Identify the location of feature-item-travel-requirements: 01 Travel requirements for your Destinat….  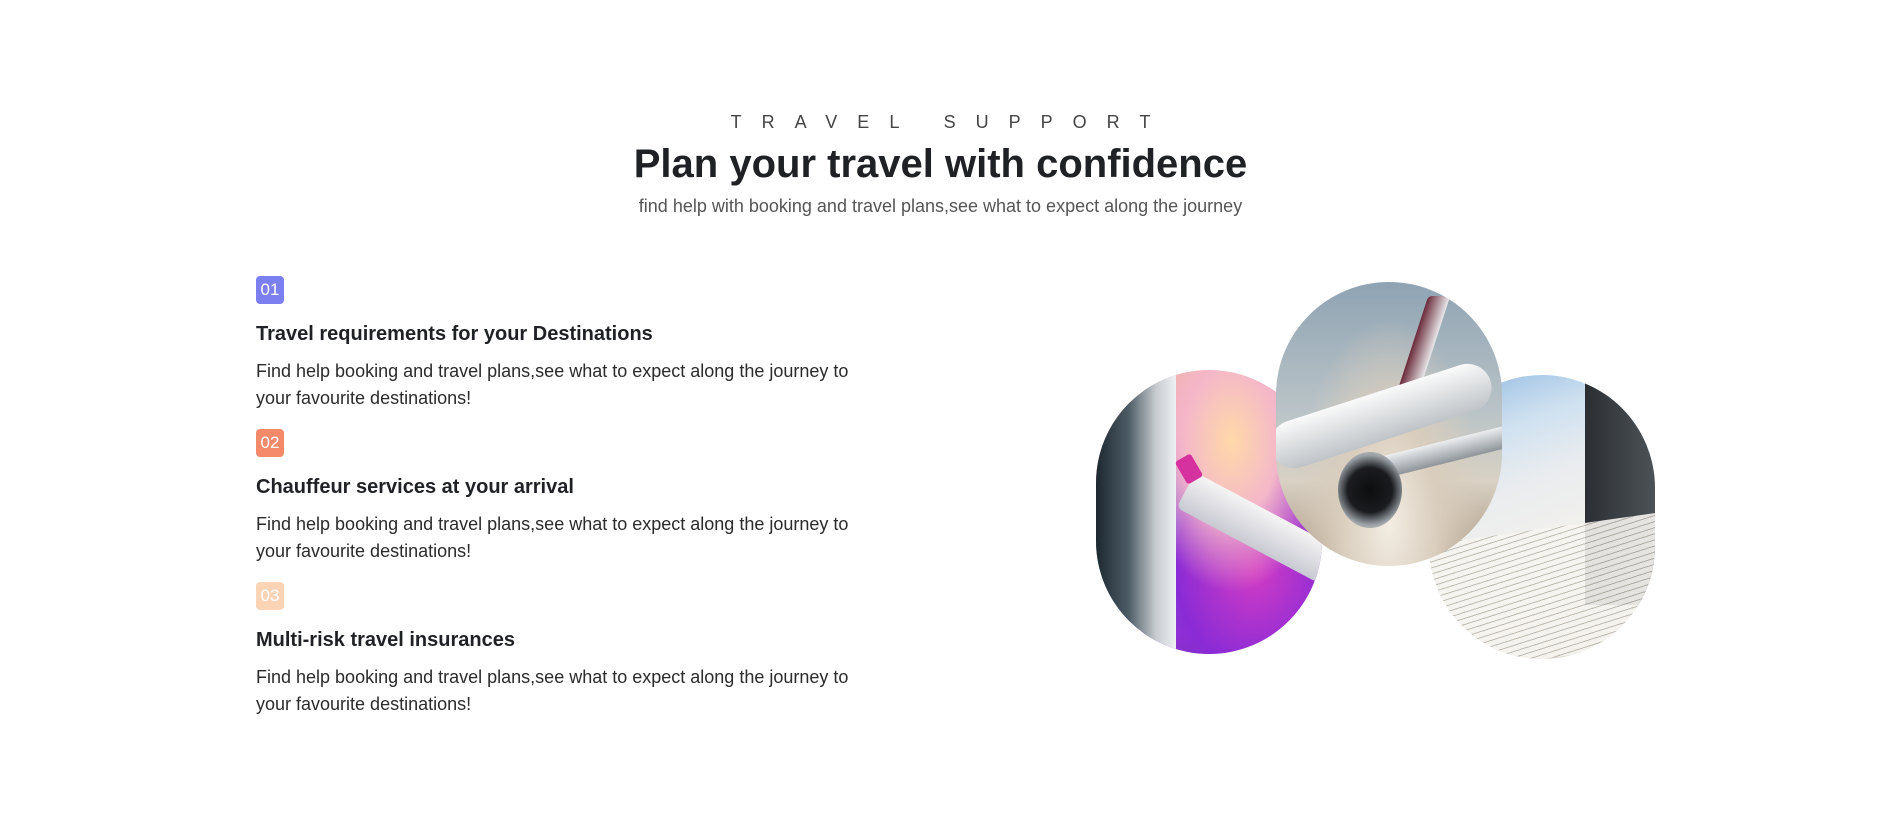
(566, 342).